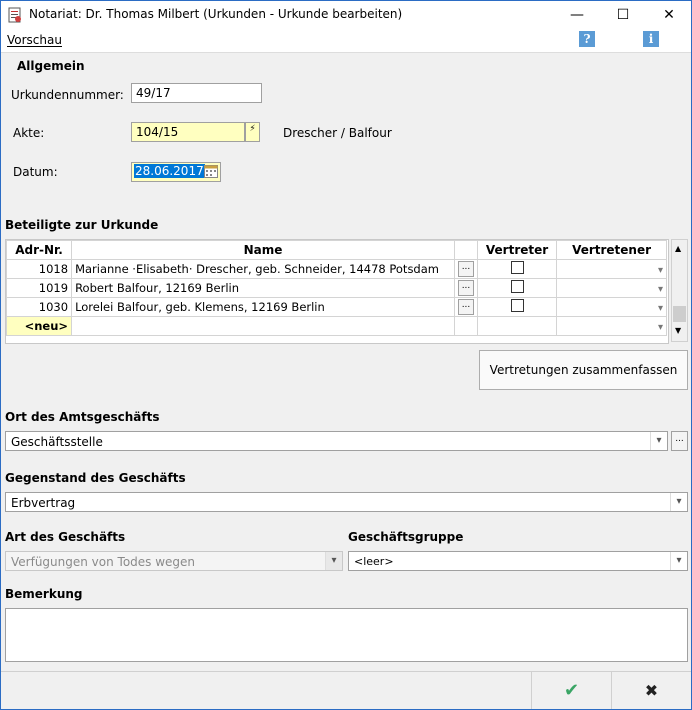  I want to click on file-field: 104/15, so click(188, 132).